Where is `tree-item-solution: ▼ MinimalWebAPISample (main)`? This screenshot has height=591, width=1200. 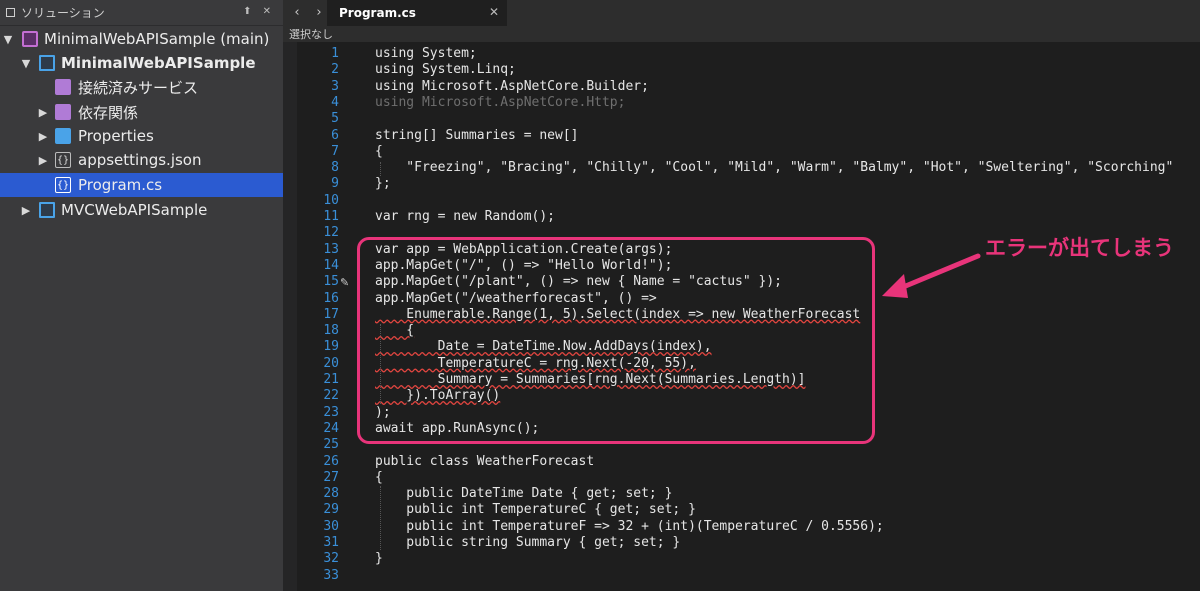
tree-item-solution: ▼ MinimalWebAPISample (main) is located at coordinates (141, 39).